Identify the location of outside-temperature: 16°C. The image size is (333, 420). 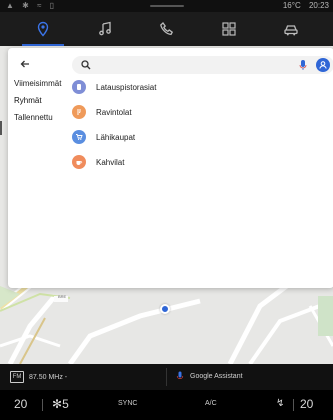
(291, 5).